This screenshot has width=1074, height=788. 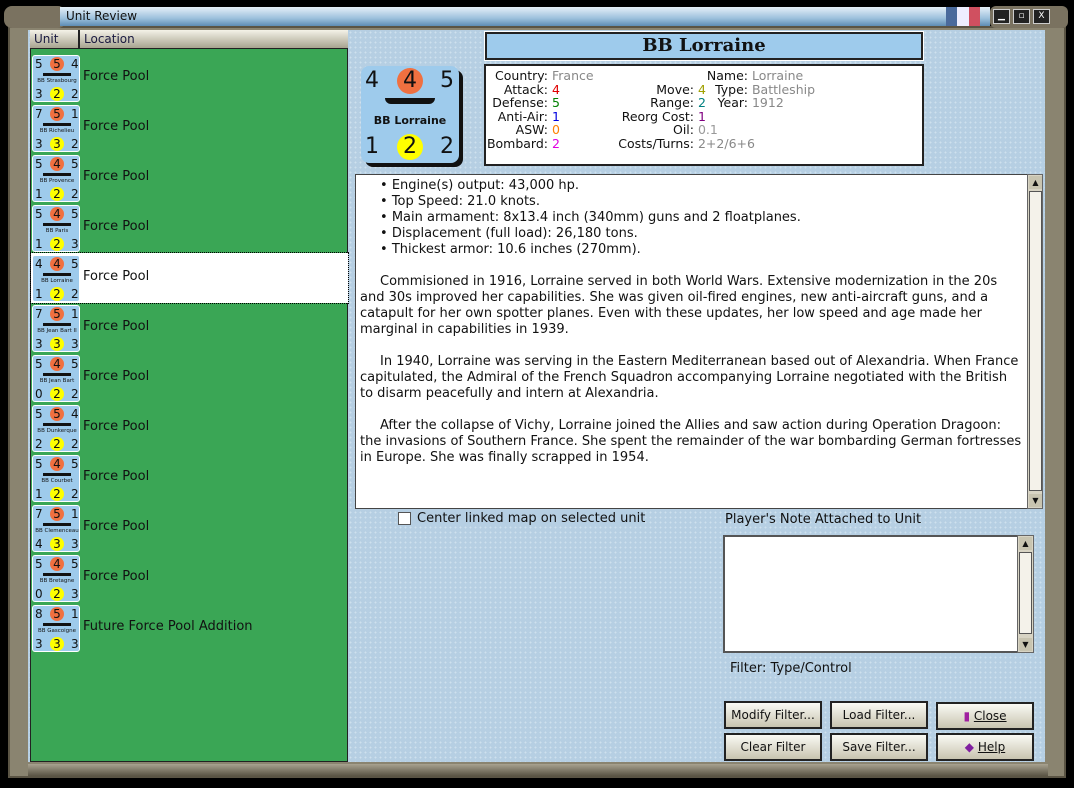 What do you see at coordinates (189, 578) in the screenshot?
I see `unit-row: 5 4 5 BB Bretagne 0 2 3 Force Pool` at bounding box center [189, 578].